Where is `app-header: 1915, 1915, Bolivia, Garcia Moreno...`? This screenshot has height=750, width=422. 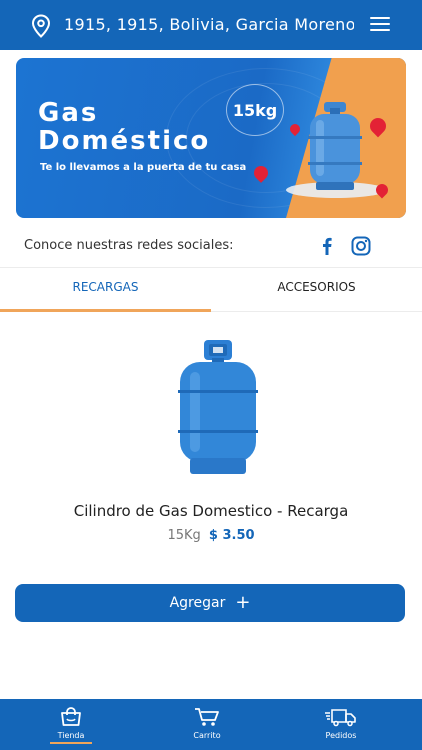 app-header: 1915, 1915, Bolivia, Garcia Moreno... is located at coordinates (211, 25).